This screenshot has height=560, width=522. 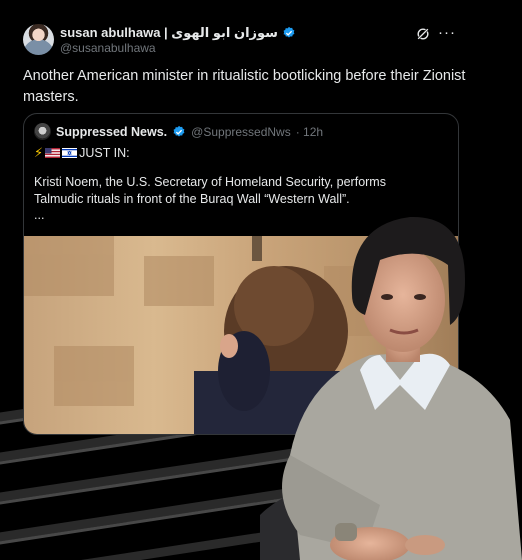 What do you see at coordinates (289, 32) in the screenshot?
I see `verified-badge-icon` at bounding box center [289, 32].